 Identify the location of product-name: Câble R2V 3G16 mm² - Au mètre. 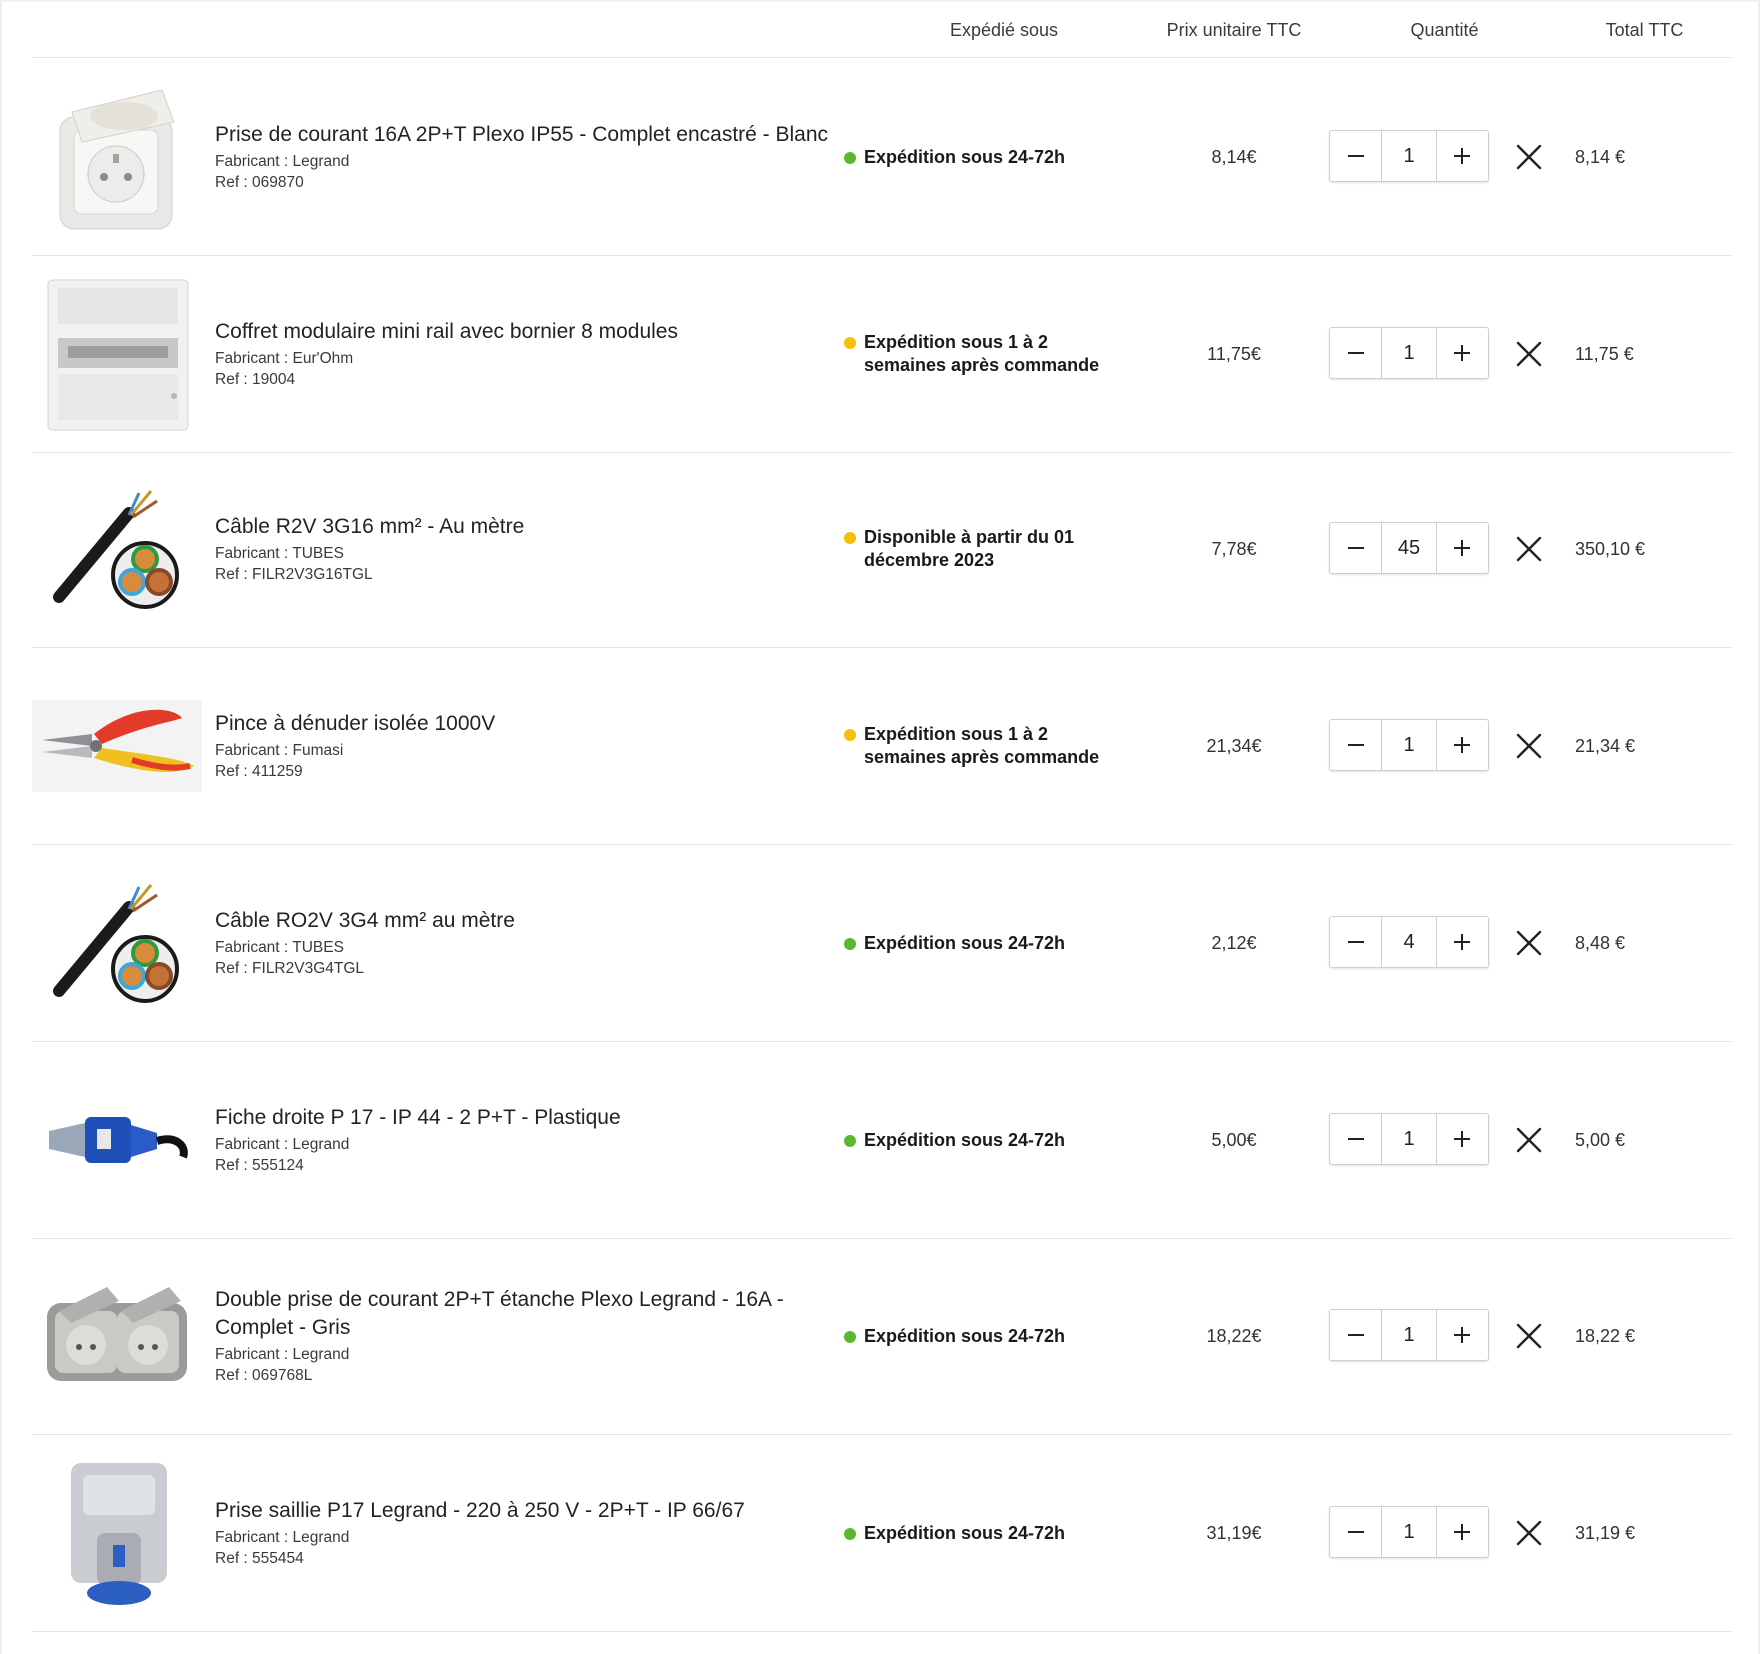
(530, 527).